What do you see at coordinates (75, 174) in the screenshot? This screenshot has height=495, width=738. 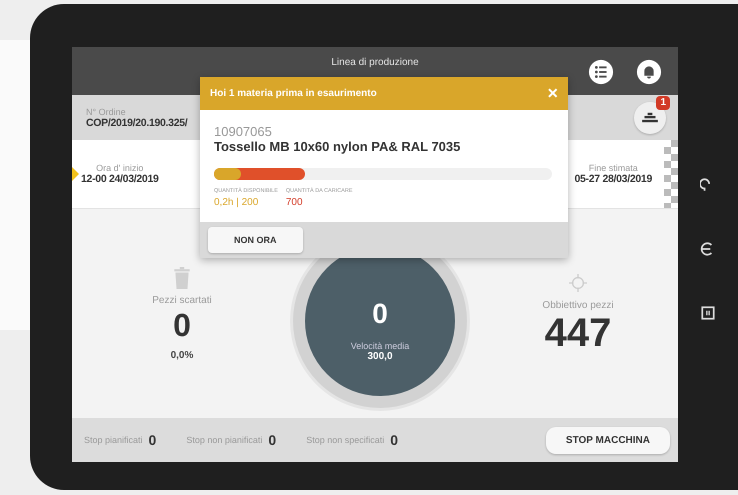 I see `start-marker-icon` at bounding box center [75, 174].